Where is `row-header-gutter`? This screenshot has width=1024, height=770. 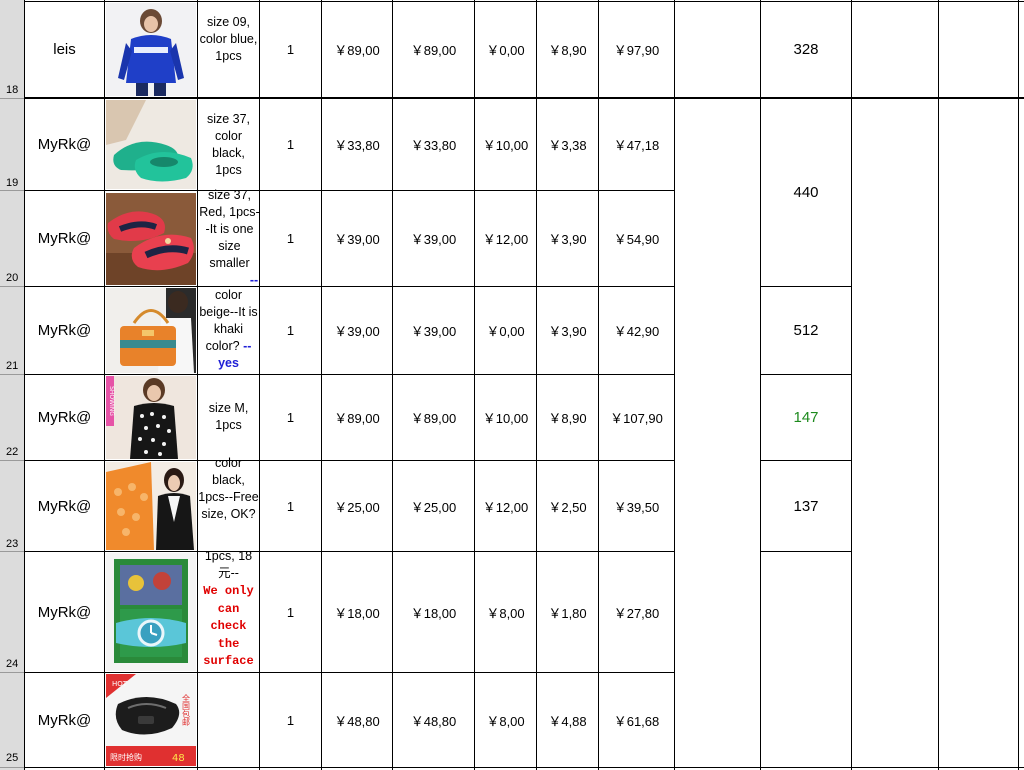 row-header-gutter is located at coordinates (12, 385).